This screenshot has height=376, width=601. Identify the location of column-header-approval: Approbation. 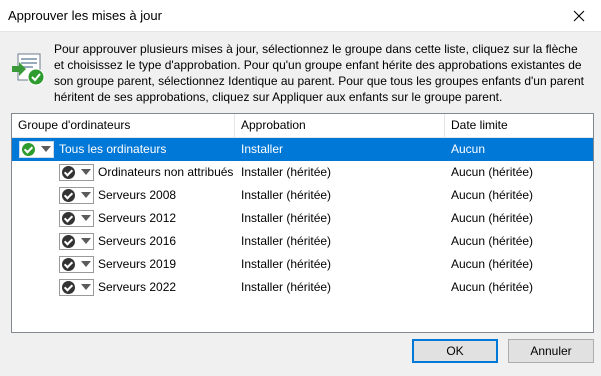
(339, 125).